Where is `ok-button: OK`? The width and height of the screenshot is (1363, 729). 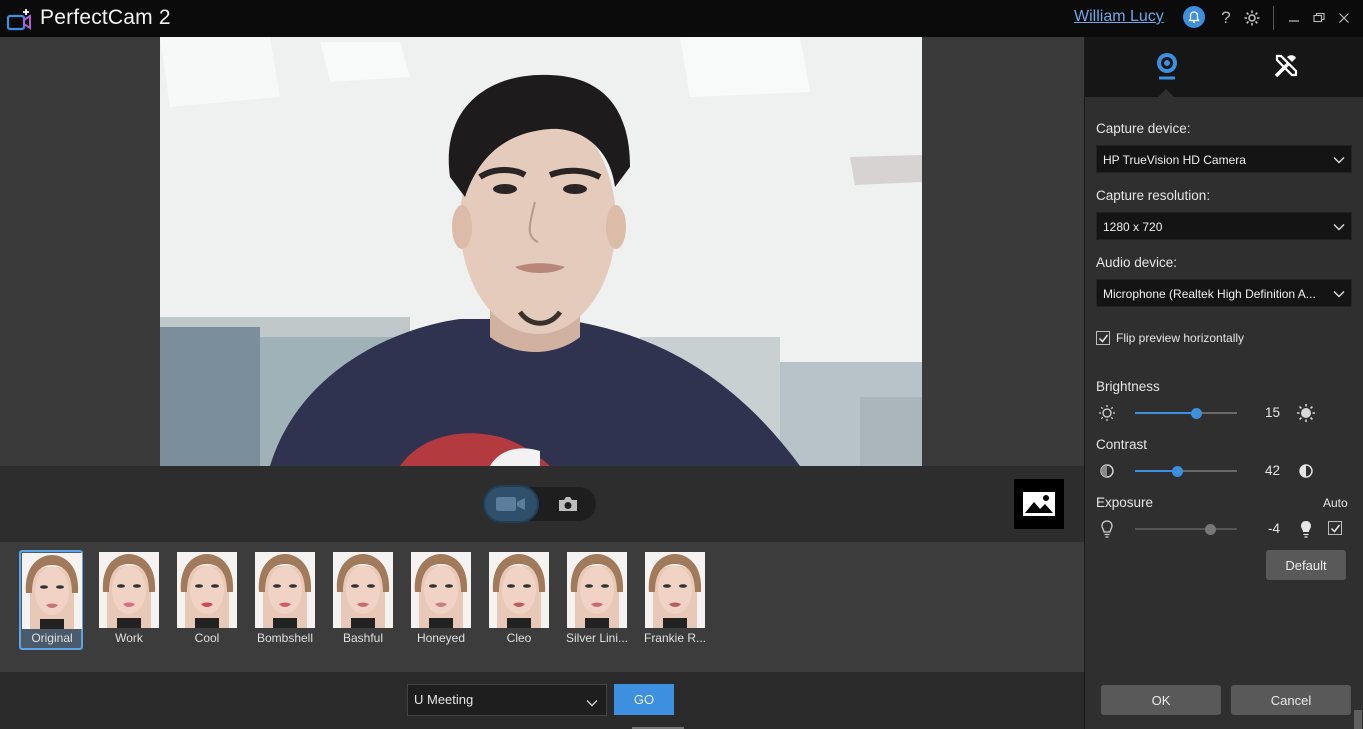 ok-button: OK is located at coordinates (1161, 700).